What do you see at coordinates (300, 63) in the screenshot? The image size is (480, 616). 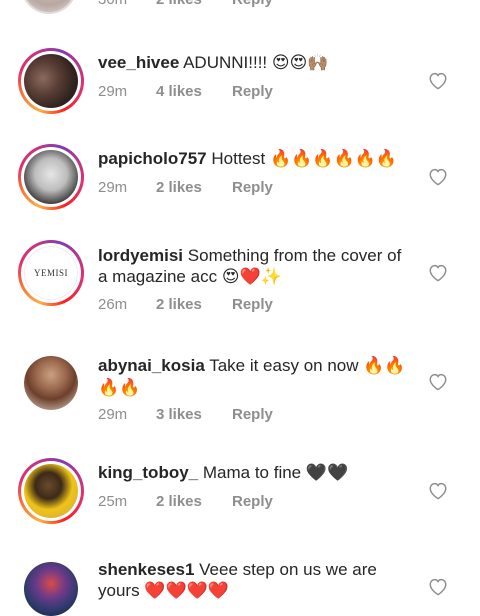 I see `comment-emoji: 😍😍🙌🏽` at bounding box center [300, 63].